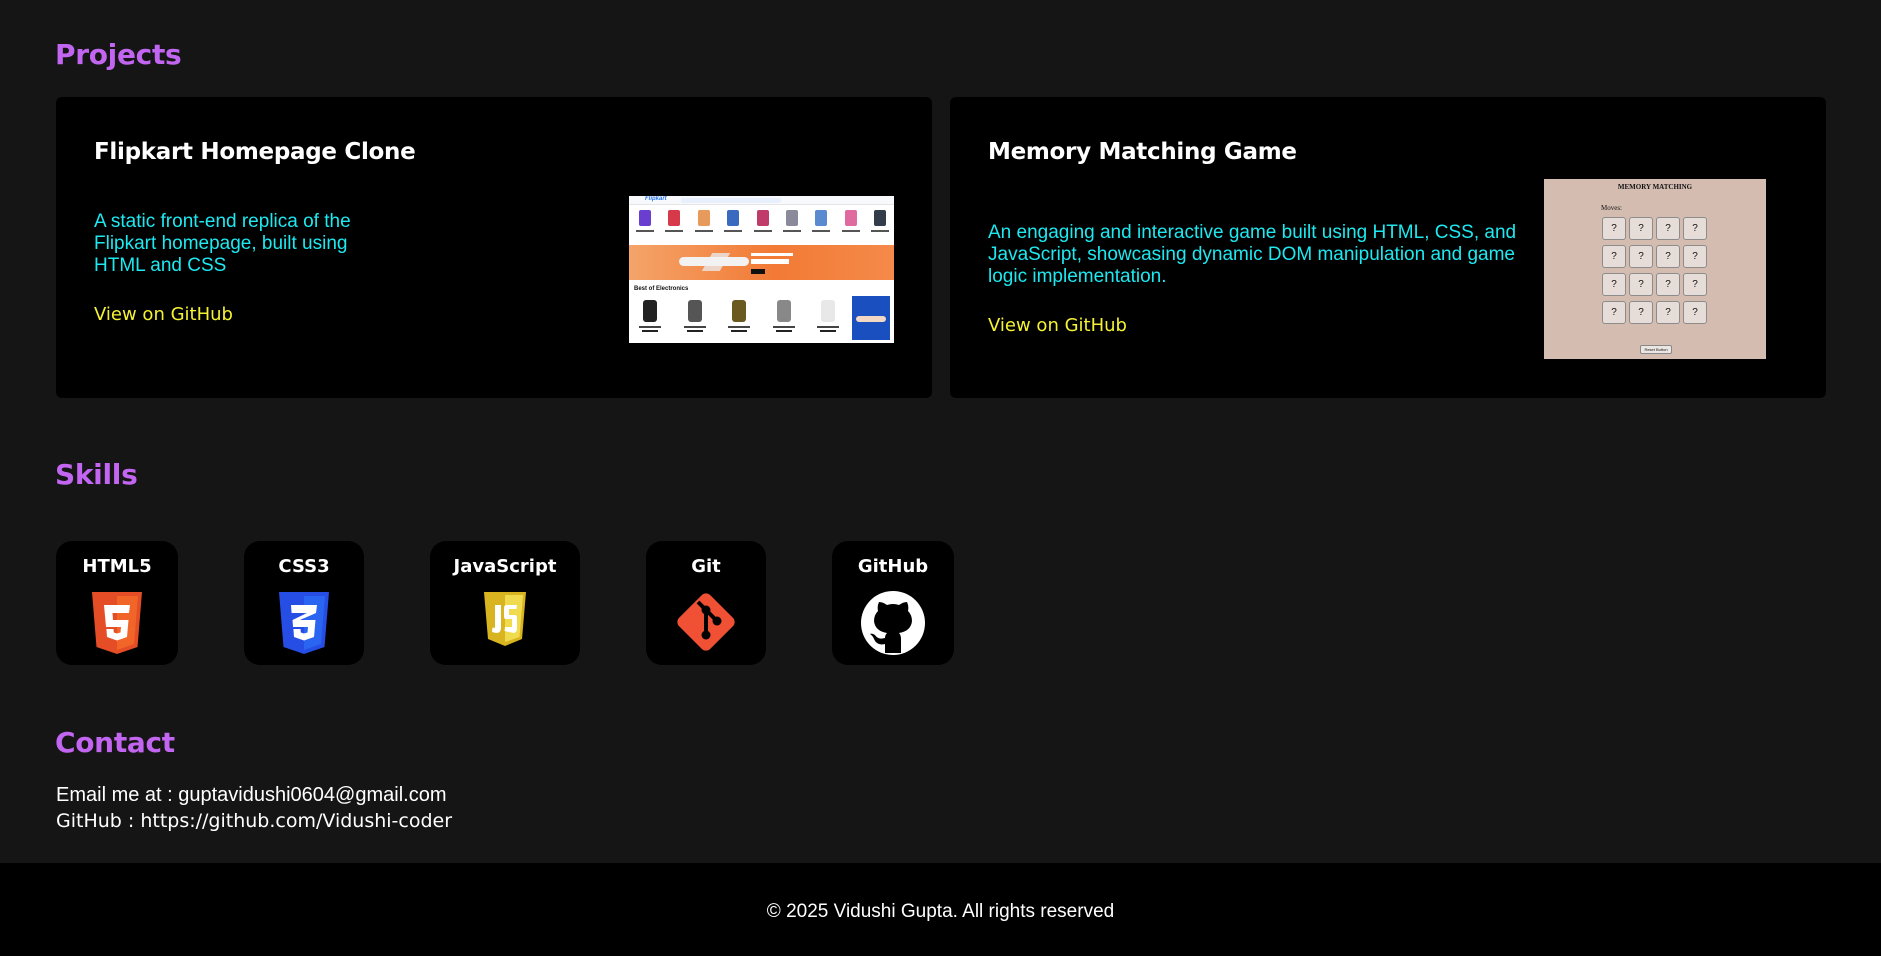 The image size is (1881, 956). I want to click on skill-card-html5: HTML5, so click(117, 603).